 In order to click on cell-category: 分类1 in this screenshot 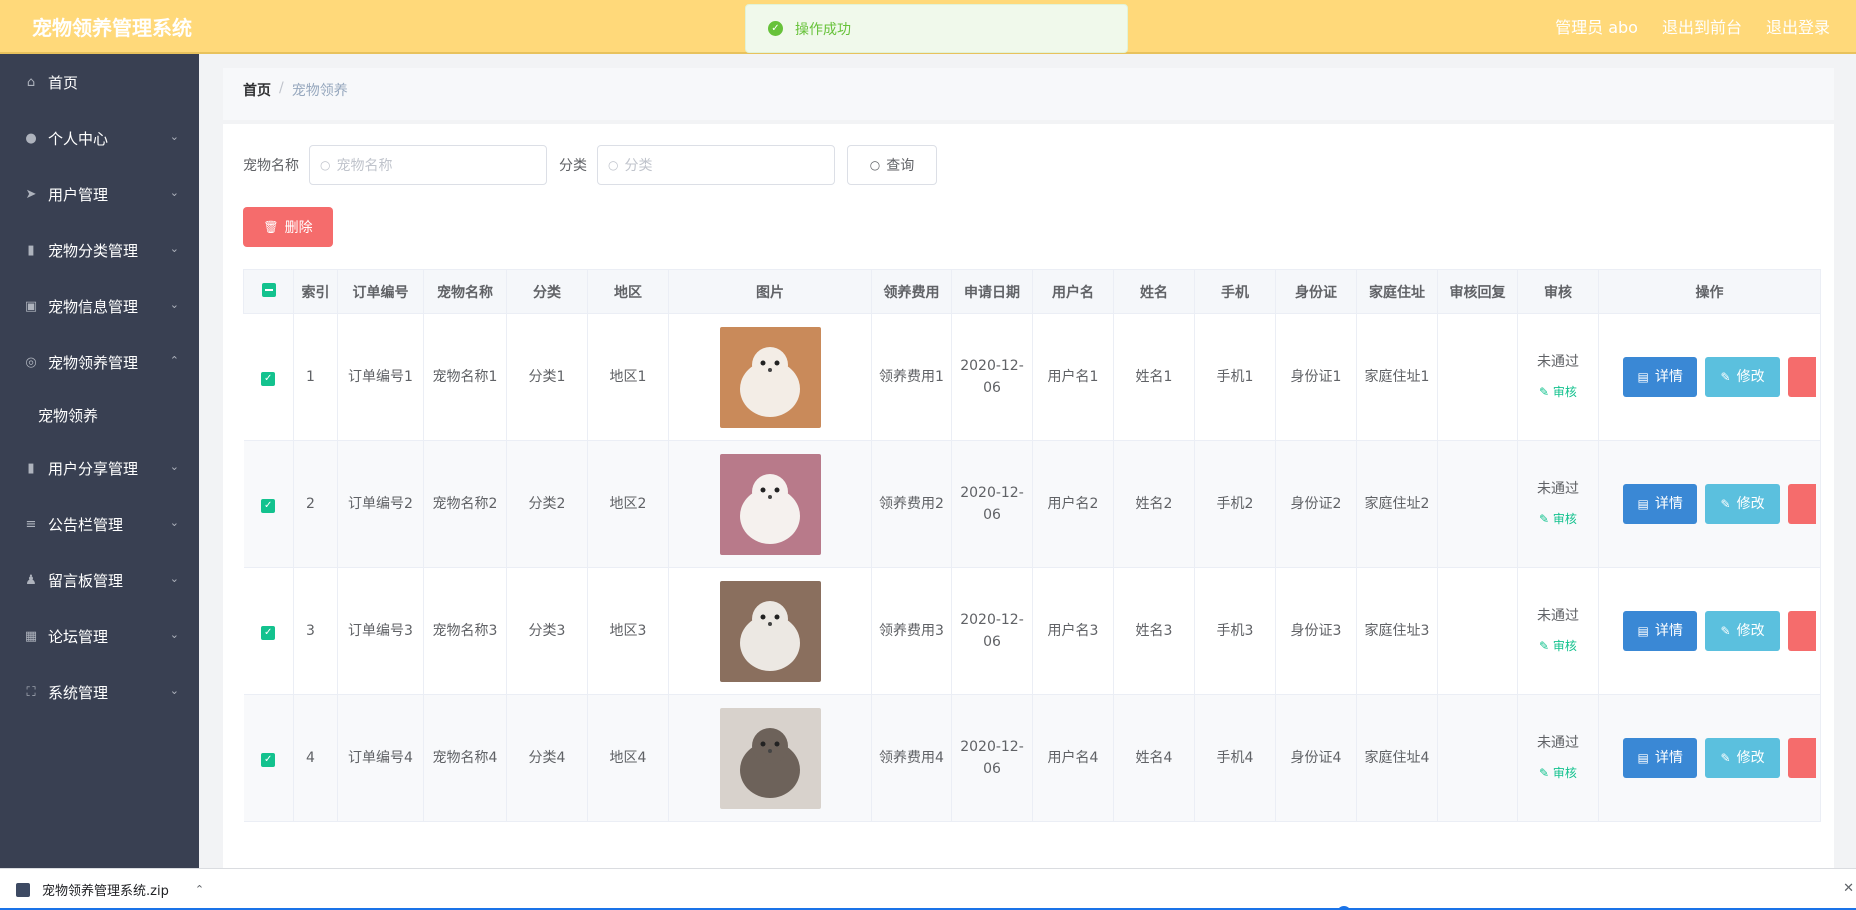, I will do `click(547, 377)`.